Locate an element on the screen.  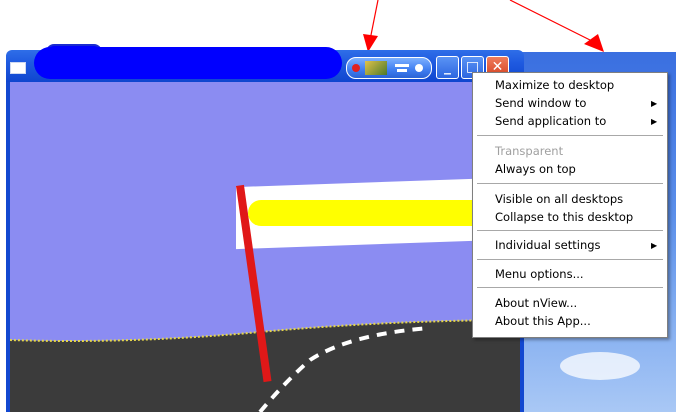
menu-item-visible-on-all-desktops: Visible on all desktops is located at coordinates (559, 199).